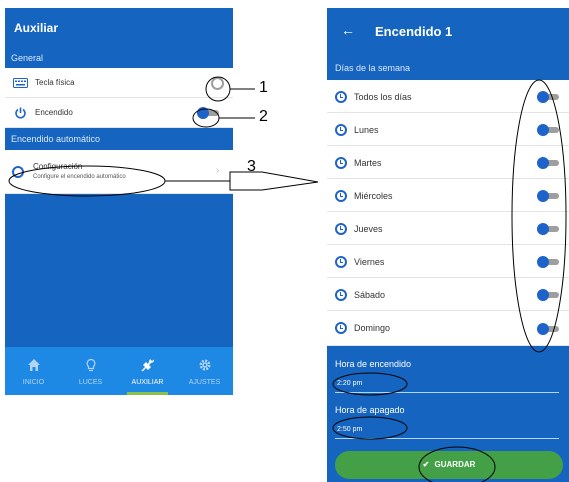 This screenshot has width=569, height=482. What do you see at coordinates (426, 464) in the screenshot?
I see `check-icon: ✔` at bounding box center [426, 464].